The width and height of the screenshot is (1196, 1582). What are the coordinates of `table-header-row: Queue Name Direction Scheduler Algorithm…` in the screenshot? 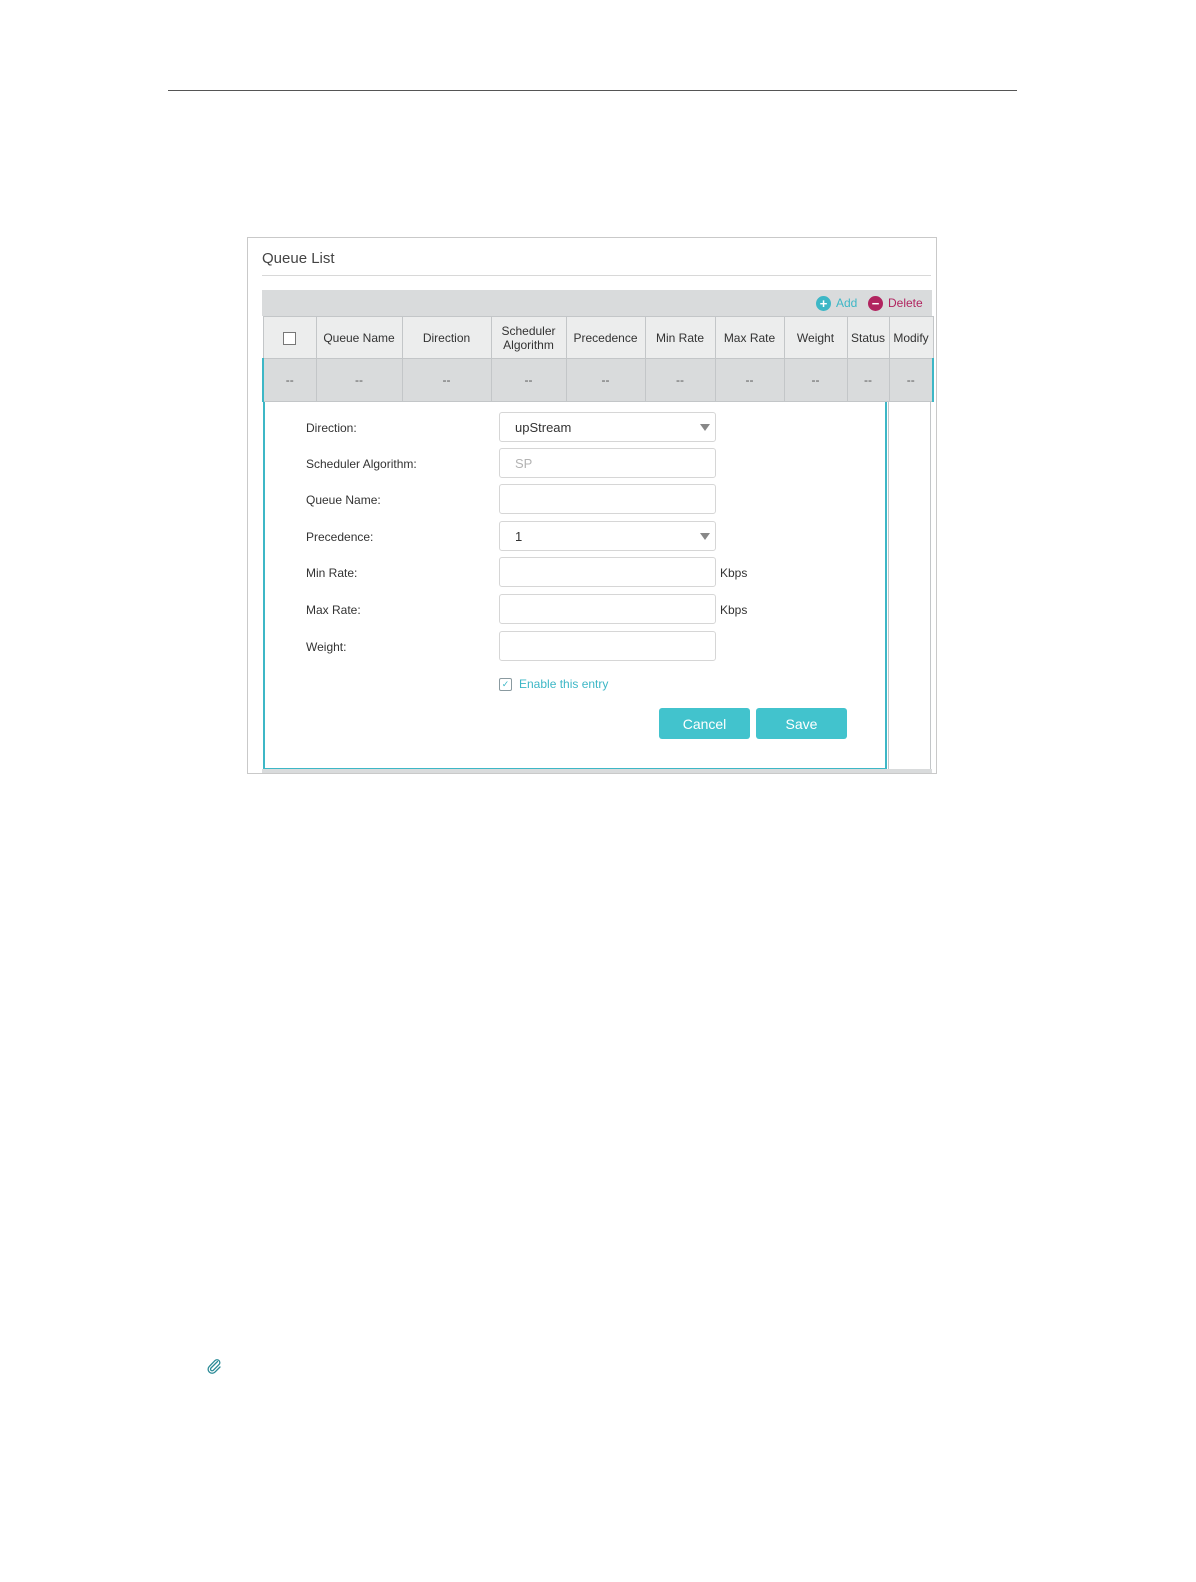 It's located at (598, 337).